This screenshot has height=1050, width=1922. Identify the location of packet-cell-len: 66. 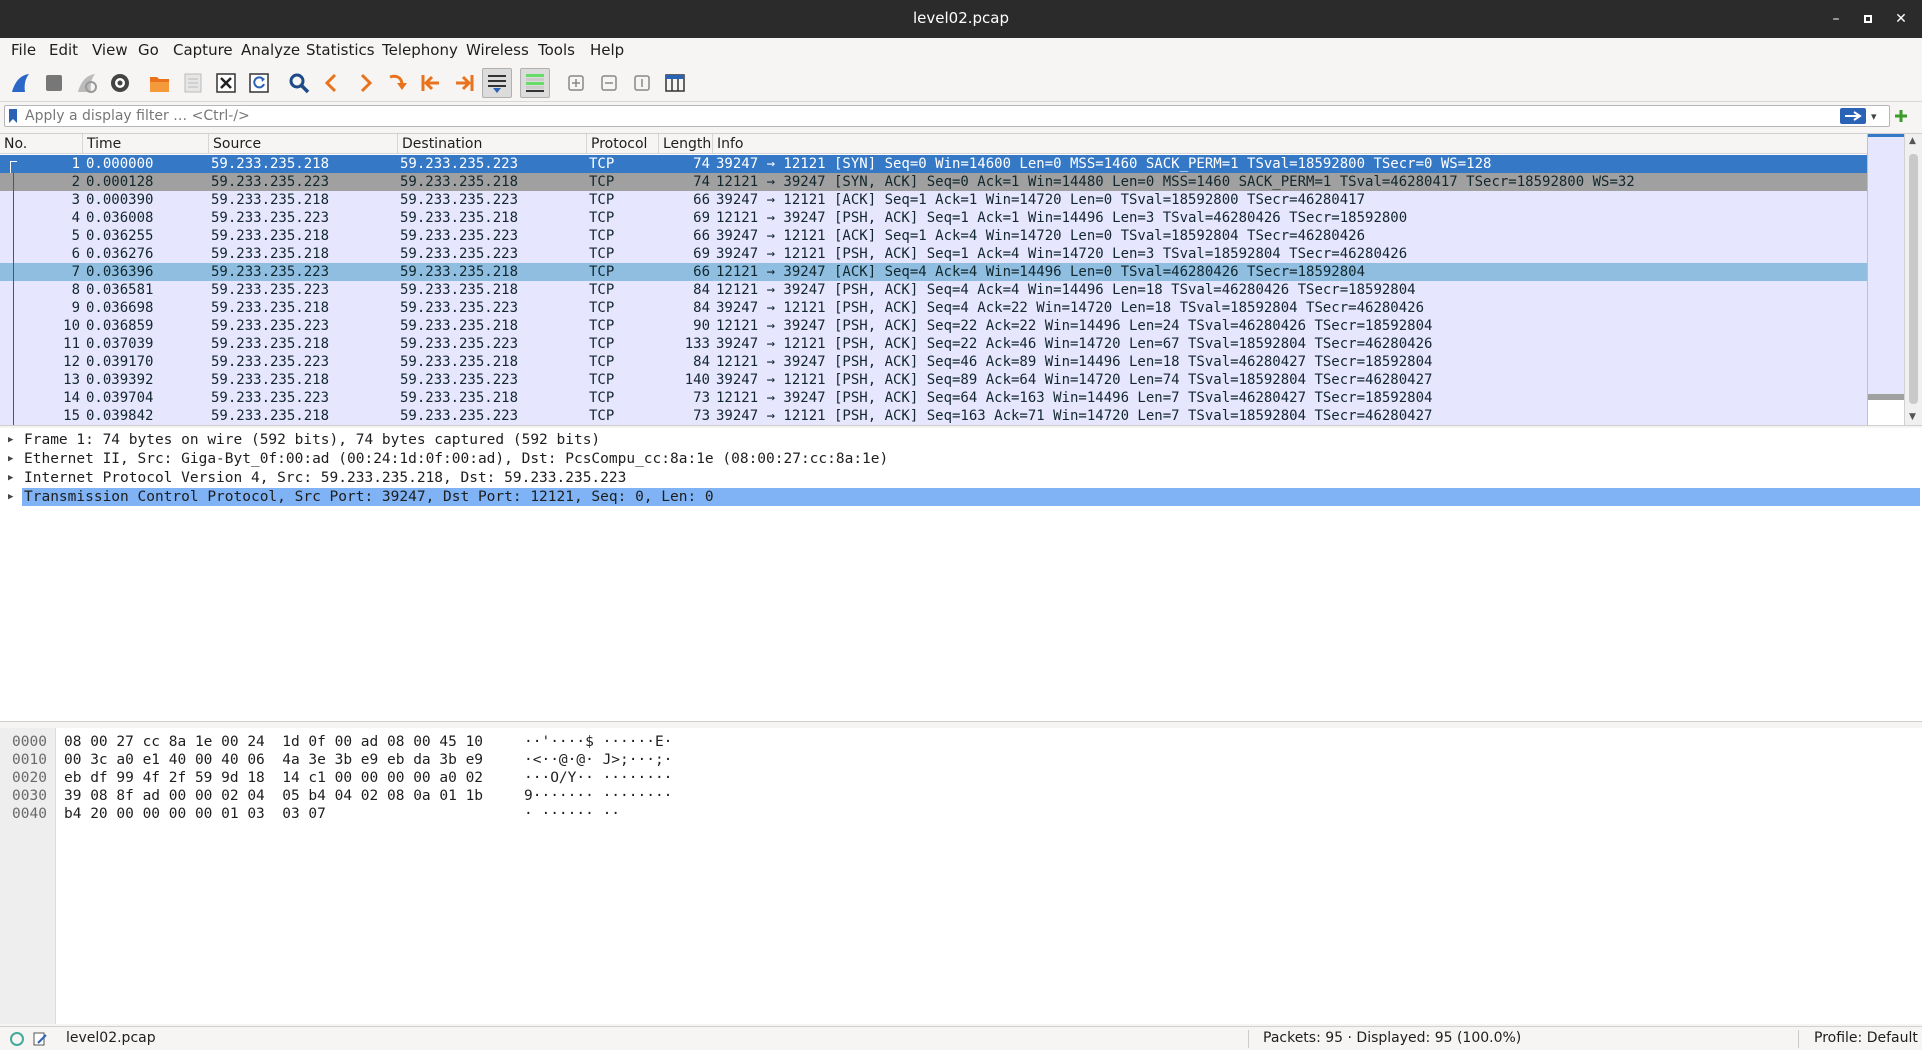
(701, 272).